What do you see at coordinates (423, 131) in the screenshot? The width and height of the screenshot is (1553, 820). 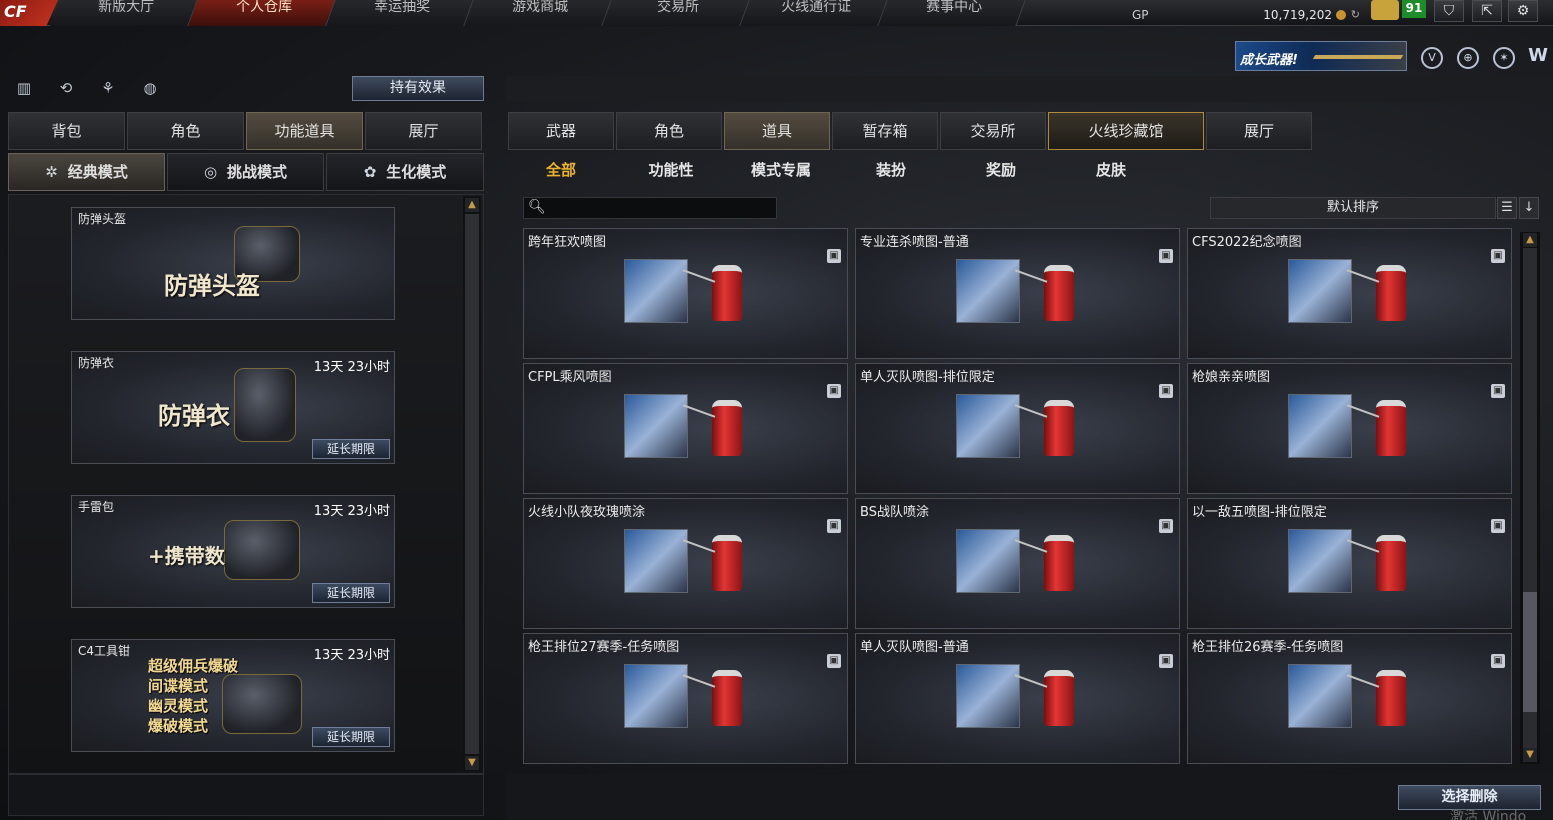 I see `tab-showroom: 展厅` at bounding box center [423, 131].